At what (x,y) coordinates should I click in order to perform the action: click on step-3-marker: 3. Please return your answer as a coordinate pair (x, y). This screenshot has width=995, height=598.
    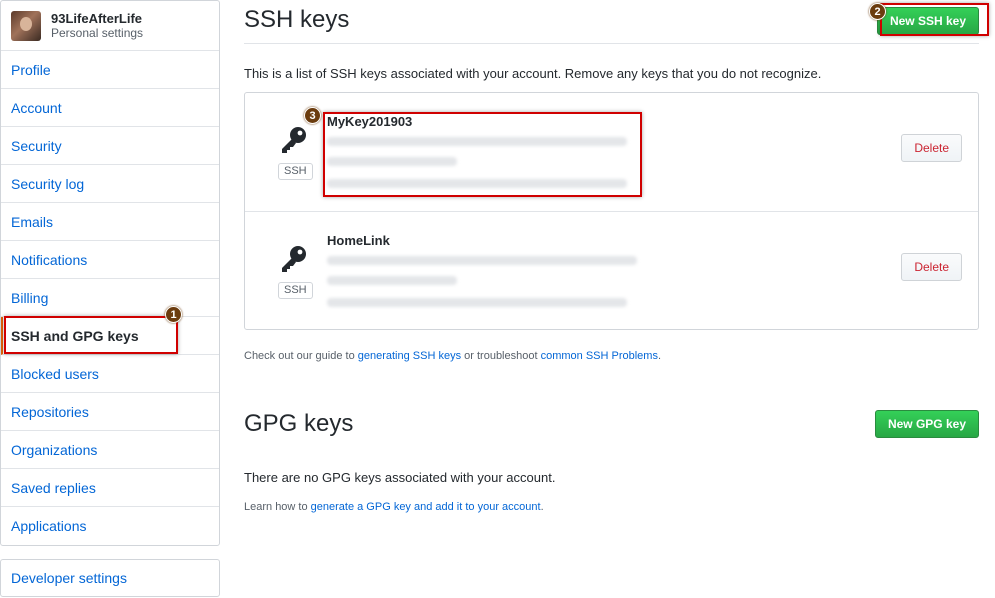
    Looking at the image, I should click on (312, 115).